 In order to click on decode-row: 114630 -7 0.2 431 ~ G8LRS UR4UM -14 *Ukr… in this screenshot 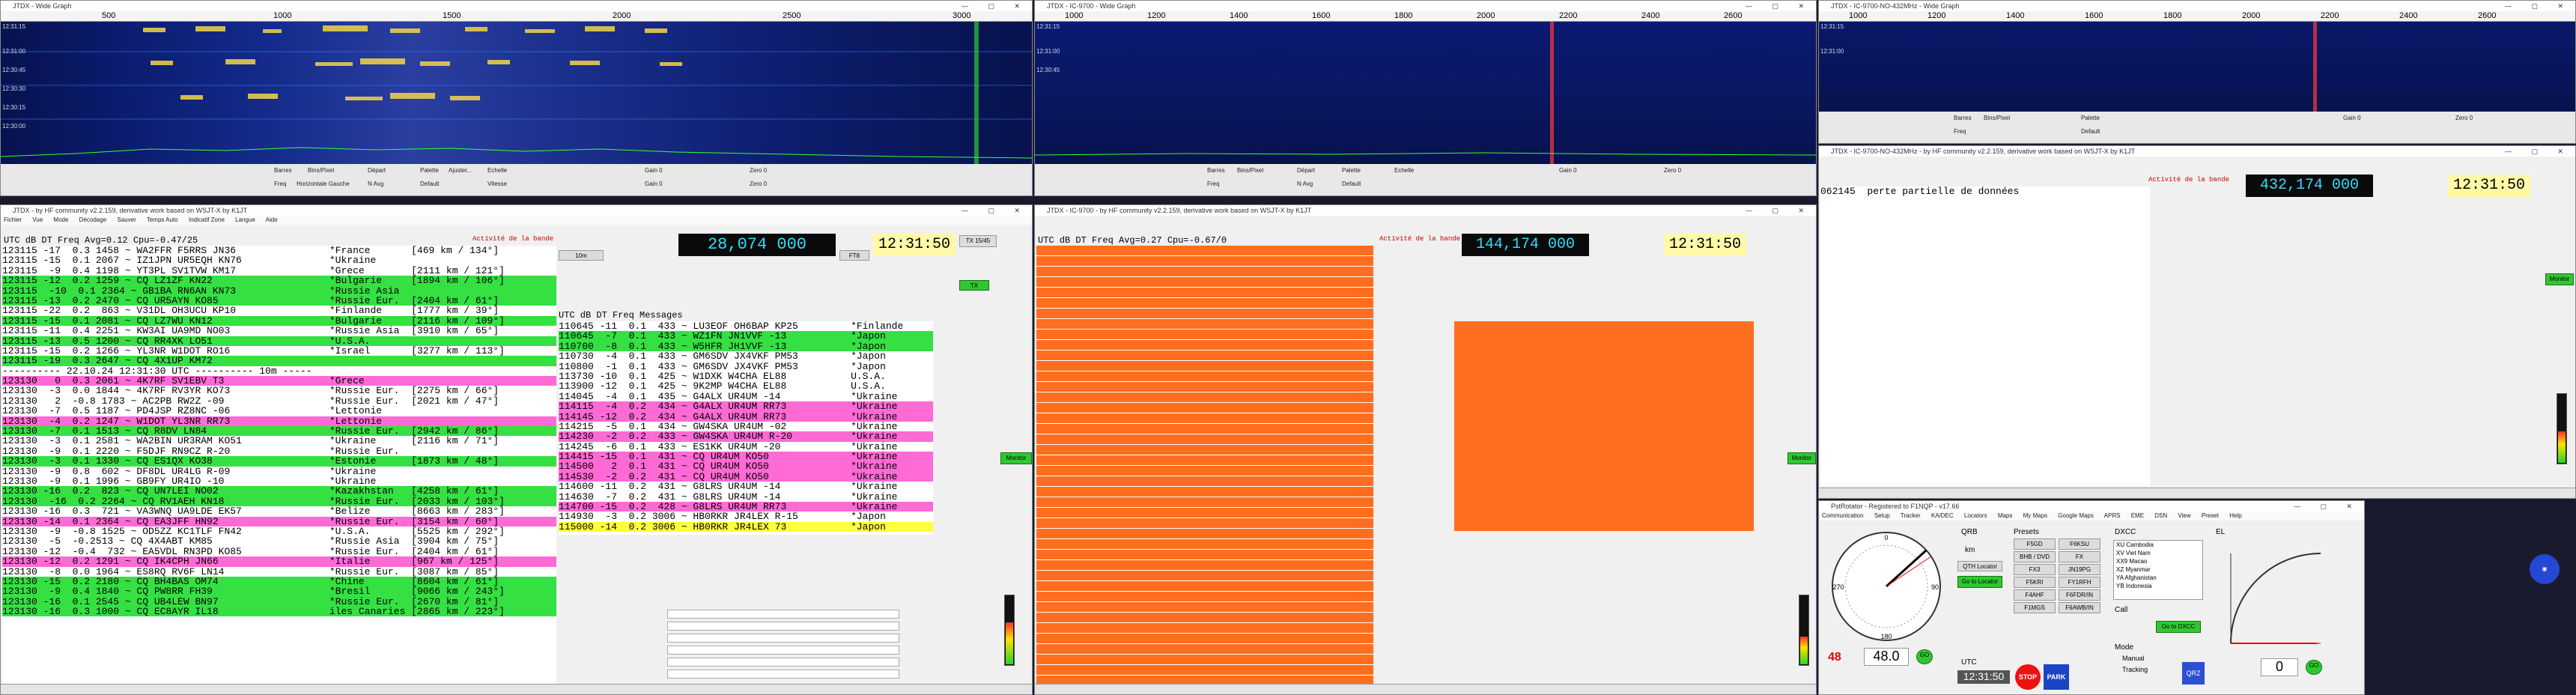, I will do `click(746, 496)`.